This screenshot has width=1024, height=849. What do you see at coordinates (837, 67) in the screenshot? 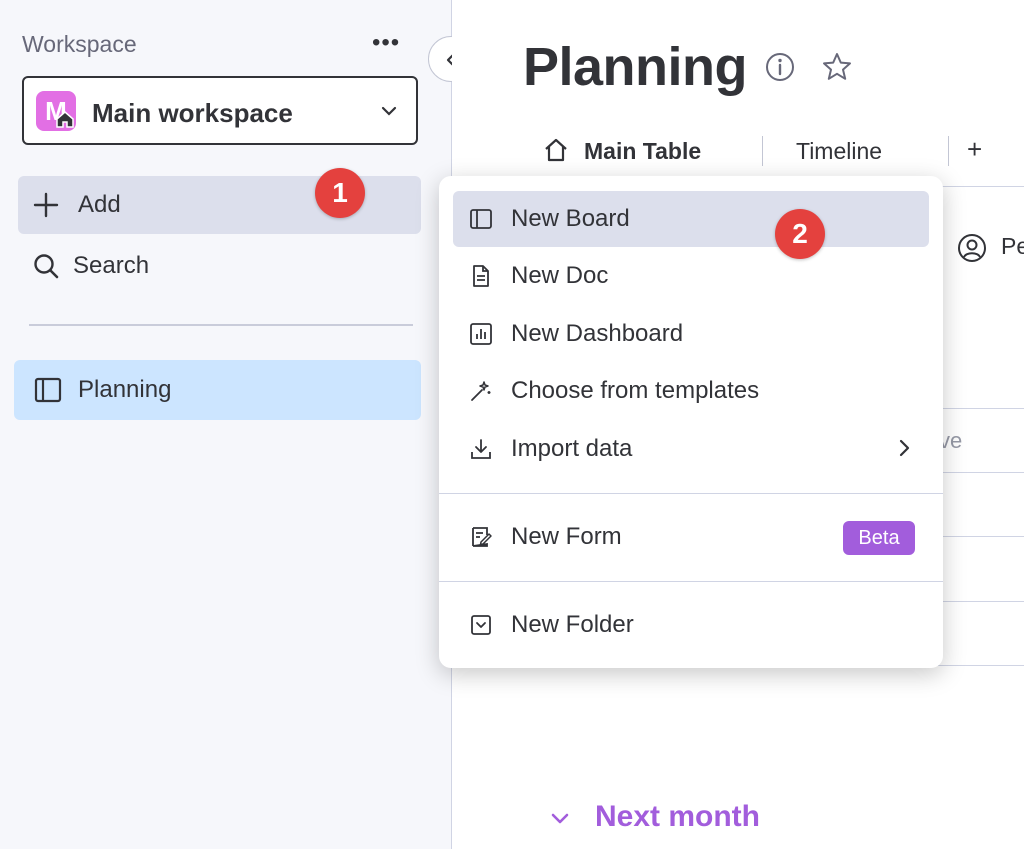
I see `star-icon` at bounding box center [837, 67].